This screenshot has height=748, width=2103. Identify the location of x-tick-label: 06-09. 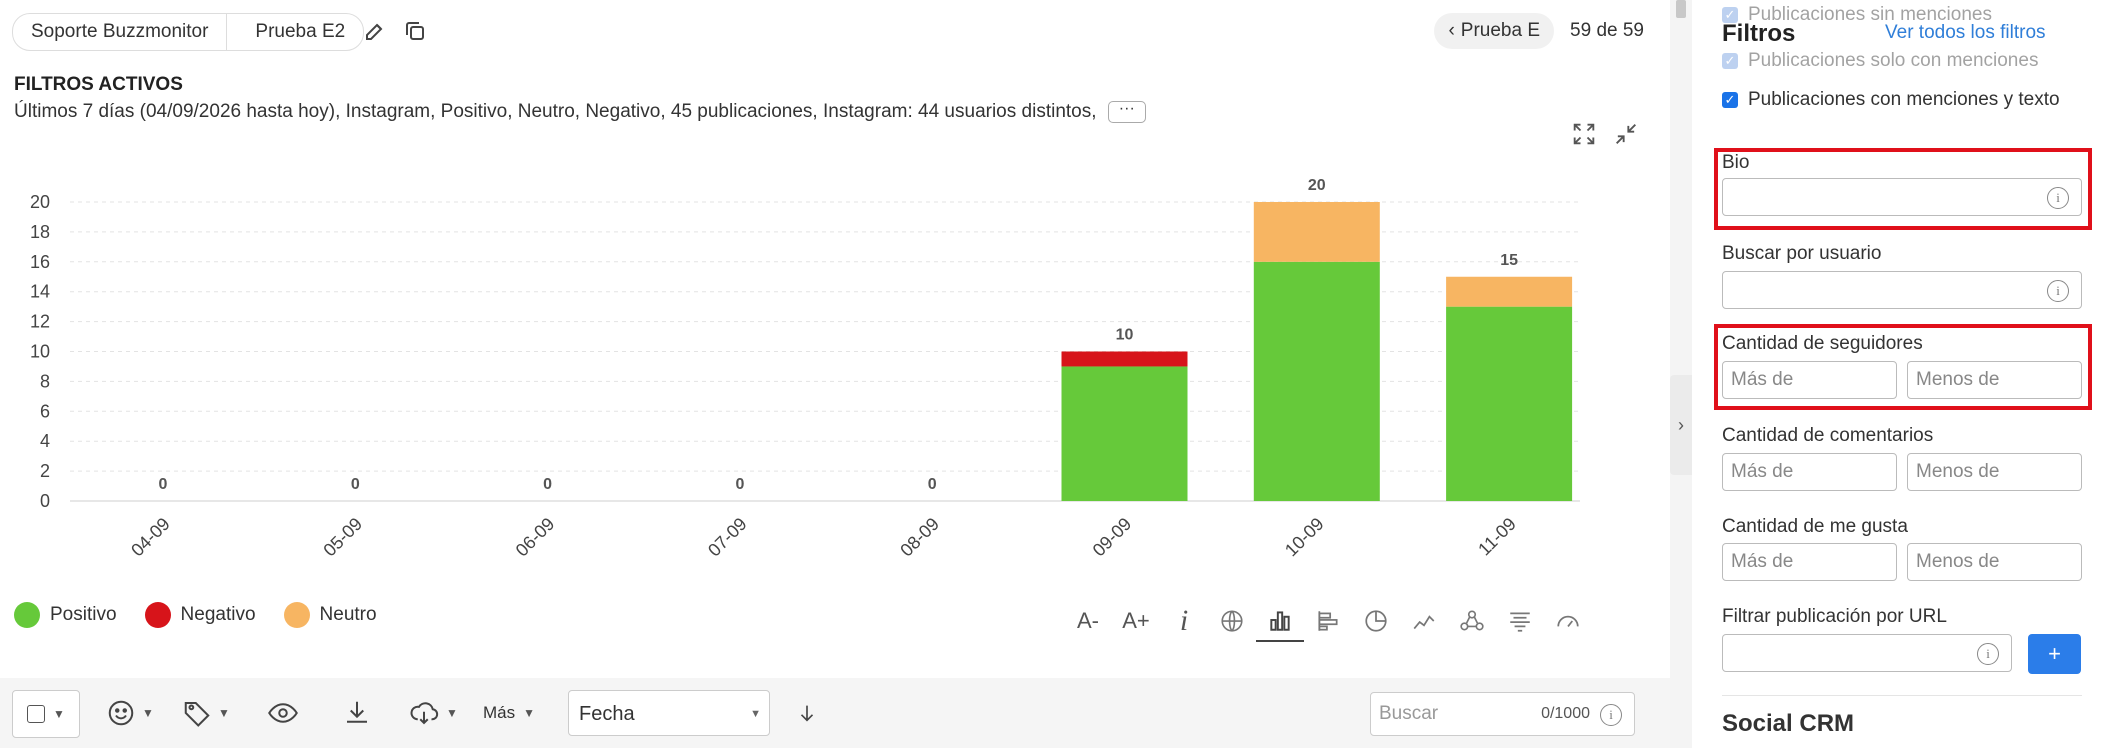
(535, 537).